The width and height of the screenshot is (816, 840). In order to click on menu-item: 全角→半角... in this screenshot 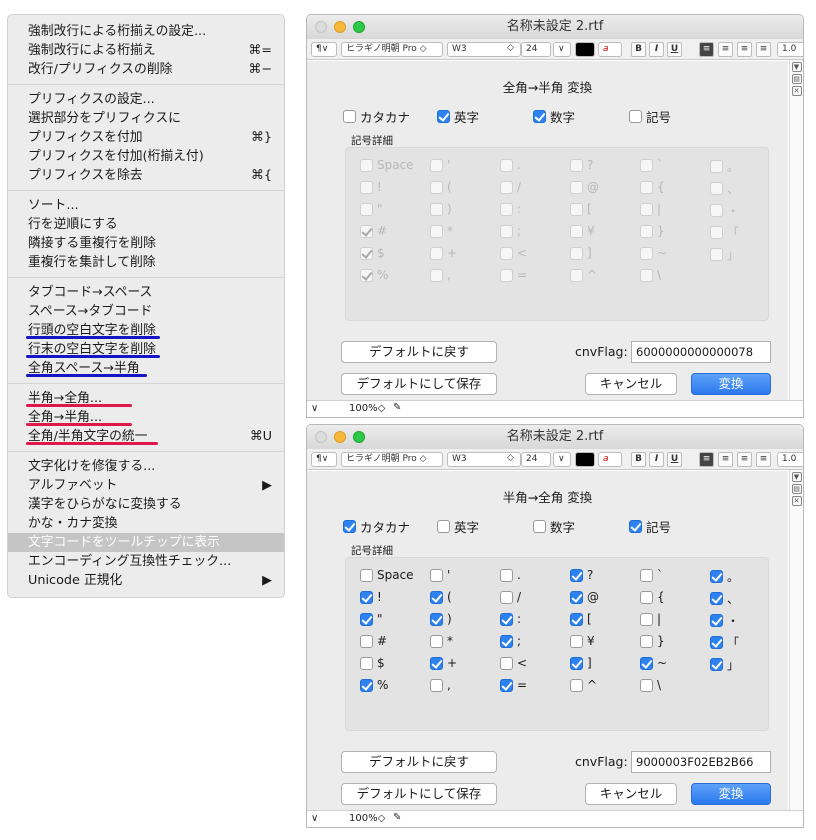, I will do `click(146, 417)`.